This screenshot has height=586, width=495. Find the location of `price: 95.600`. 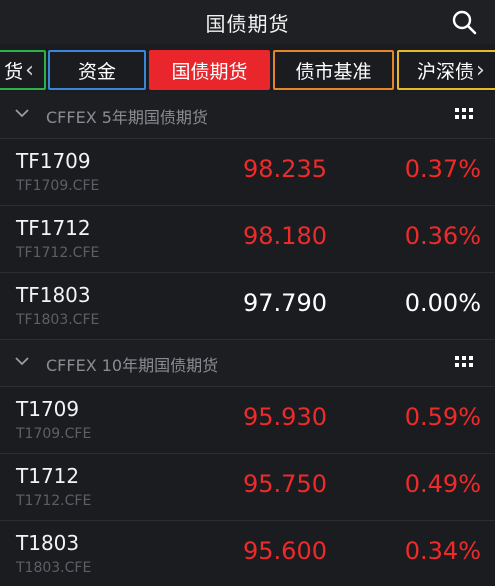

price: 95.600 is located at coordinates (285, 551).